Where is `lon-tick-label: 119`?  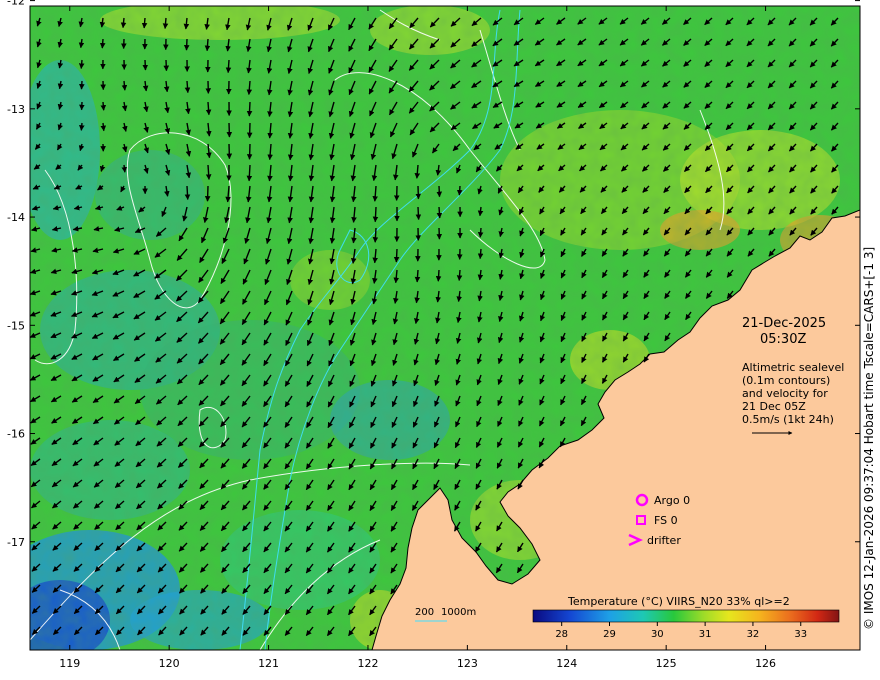 lon-tick-label: 119 is located at coordinates (69, 663).